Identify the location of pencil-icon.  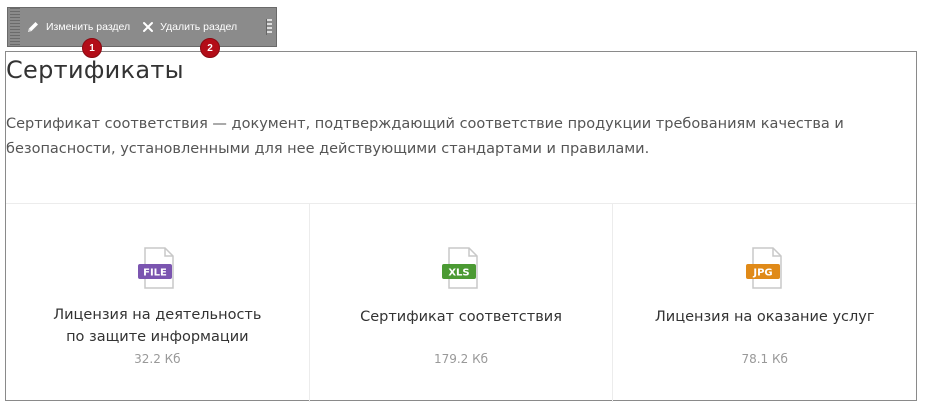
(33, 27).